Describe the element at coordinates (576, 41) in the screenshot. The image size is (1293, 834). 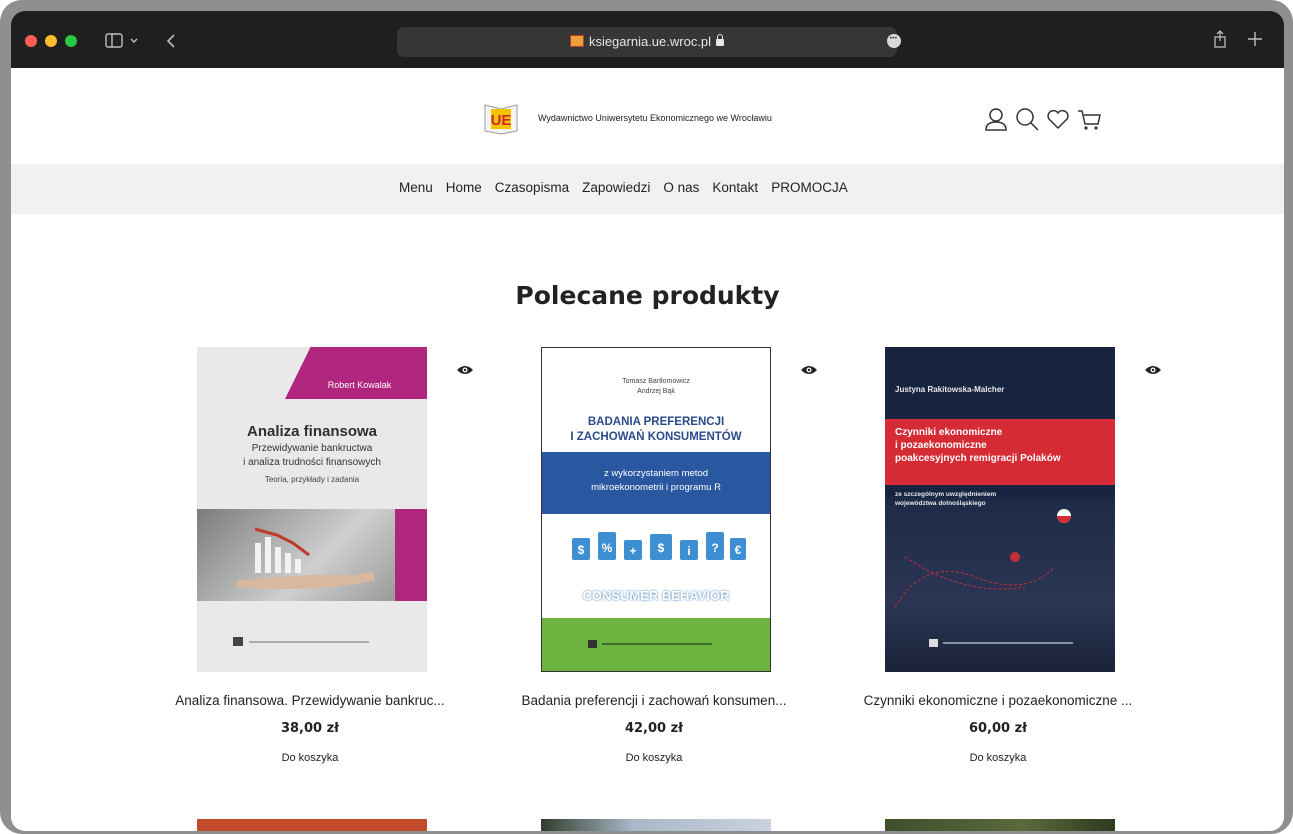
I see `site-favicon` at that location.